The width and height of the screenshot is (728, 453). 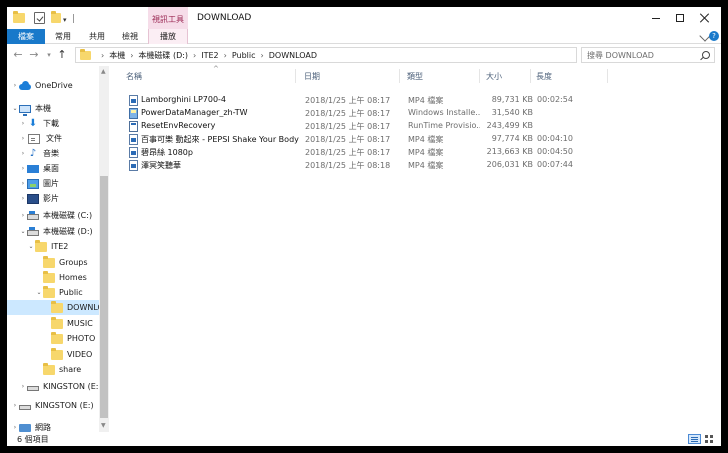 I want to click on nav-item-kingston-e-root: › KINGSTON (E:), so click(x=53, y=405).